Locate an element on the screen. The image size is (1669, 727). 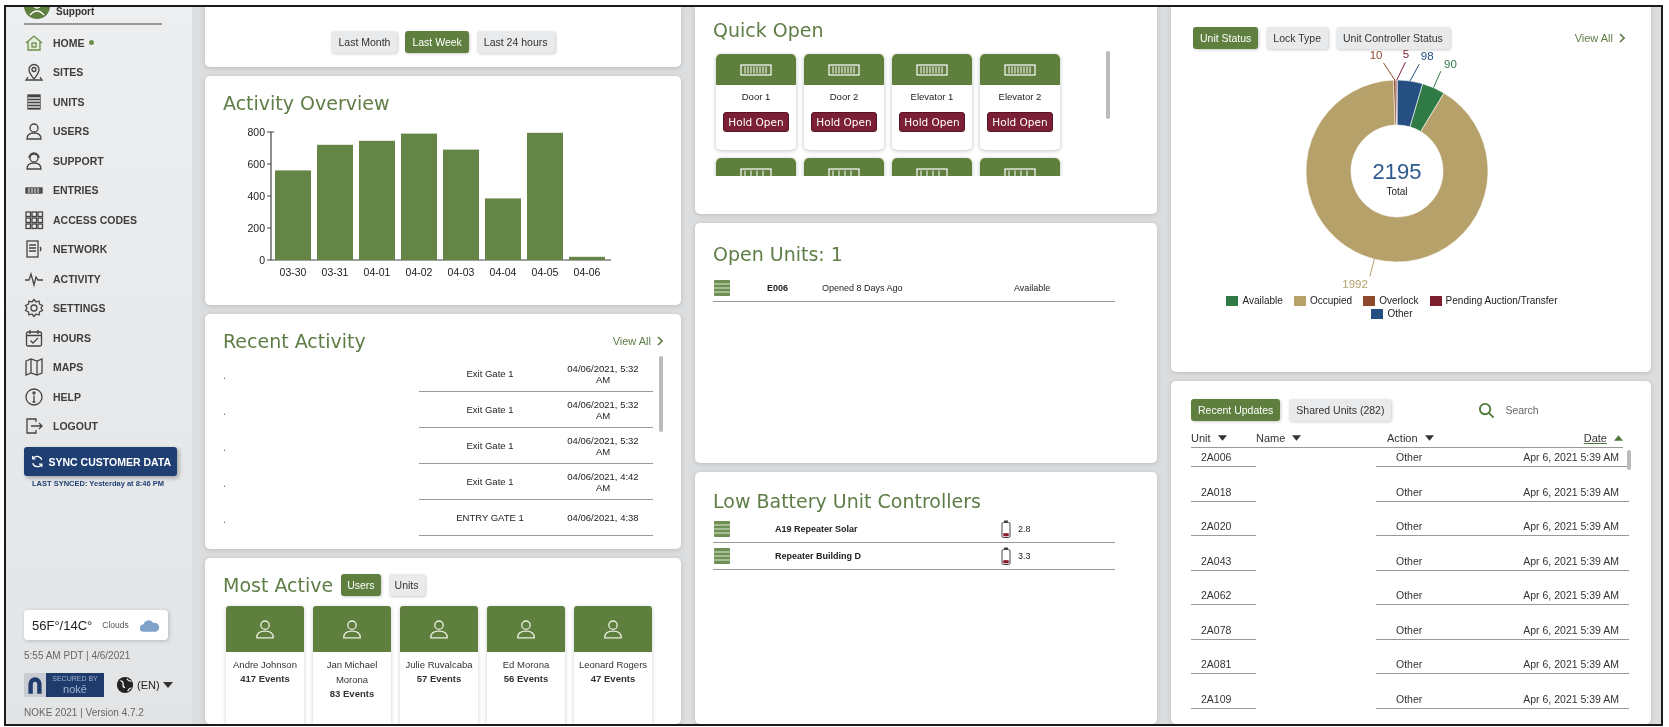
table-cell: 2A018 is located at coordinates (1223, 492).